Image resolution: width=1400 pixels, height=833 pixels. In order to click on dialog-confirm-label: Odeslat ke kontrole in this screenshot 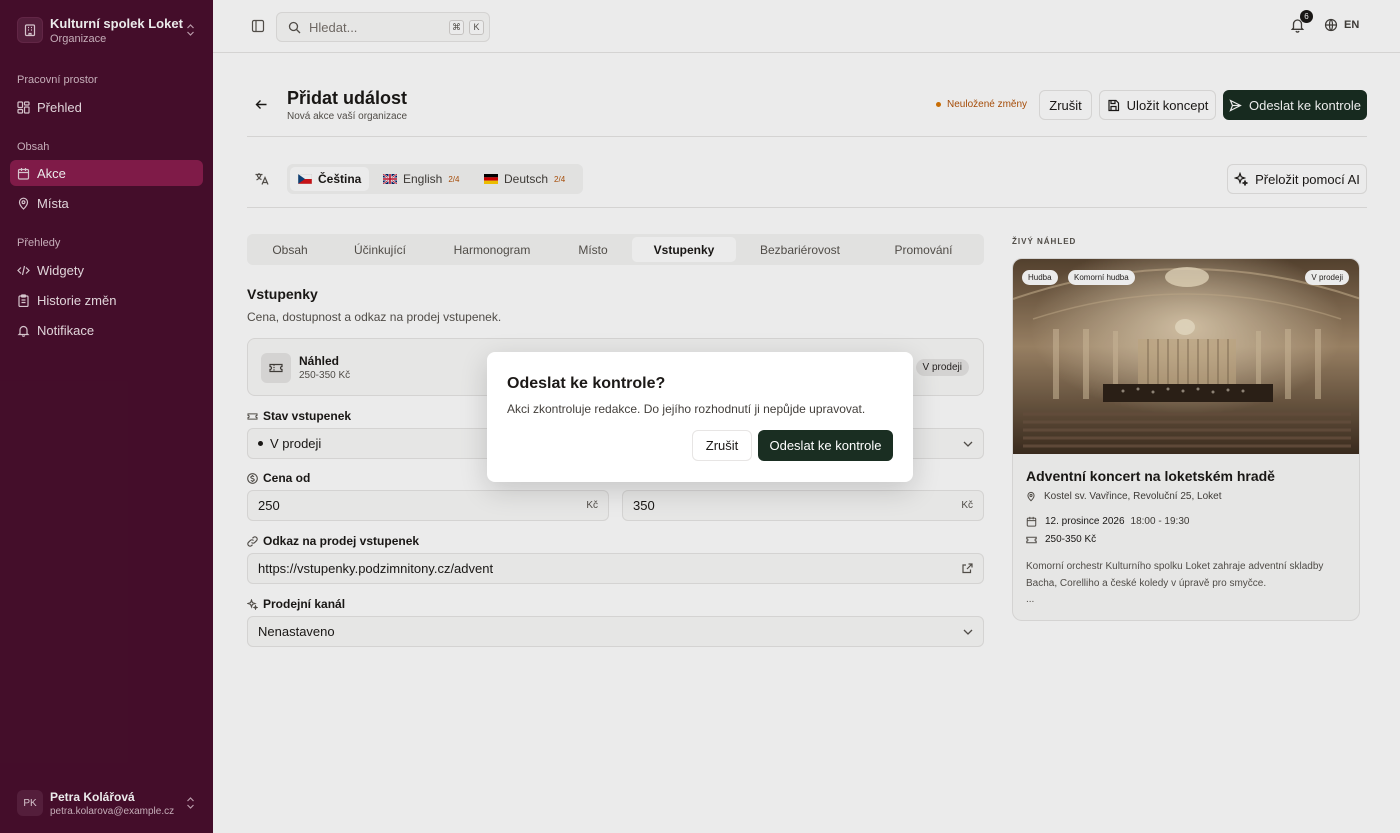, I will do `click(825, 445)`.